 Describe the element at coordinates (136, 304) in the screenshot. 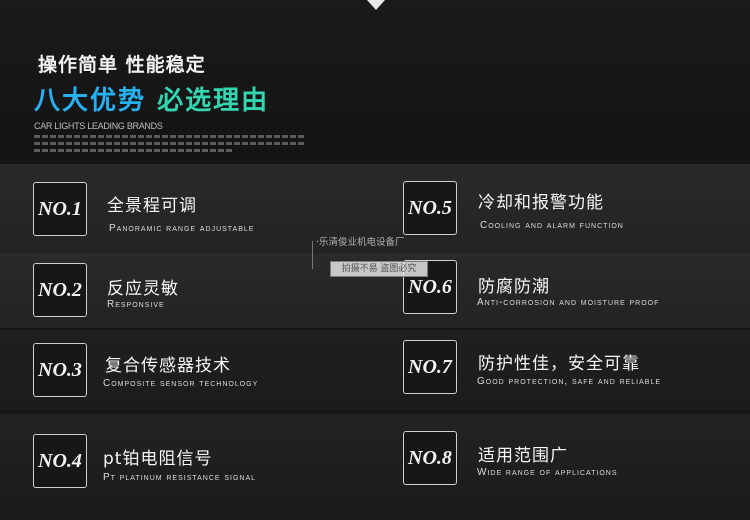

I see `feature-subtitle-en: Responsive` at that location.